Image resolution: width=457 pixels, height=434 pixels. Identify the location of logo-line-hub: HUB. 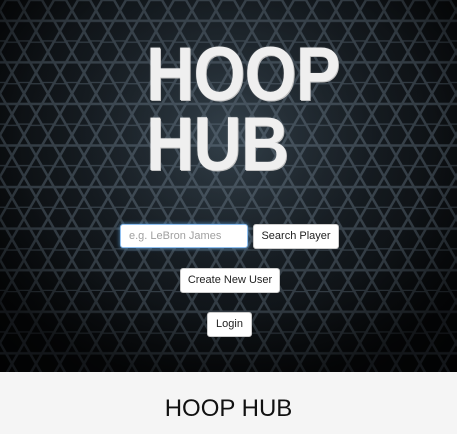
(217, 144).